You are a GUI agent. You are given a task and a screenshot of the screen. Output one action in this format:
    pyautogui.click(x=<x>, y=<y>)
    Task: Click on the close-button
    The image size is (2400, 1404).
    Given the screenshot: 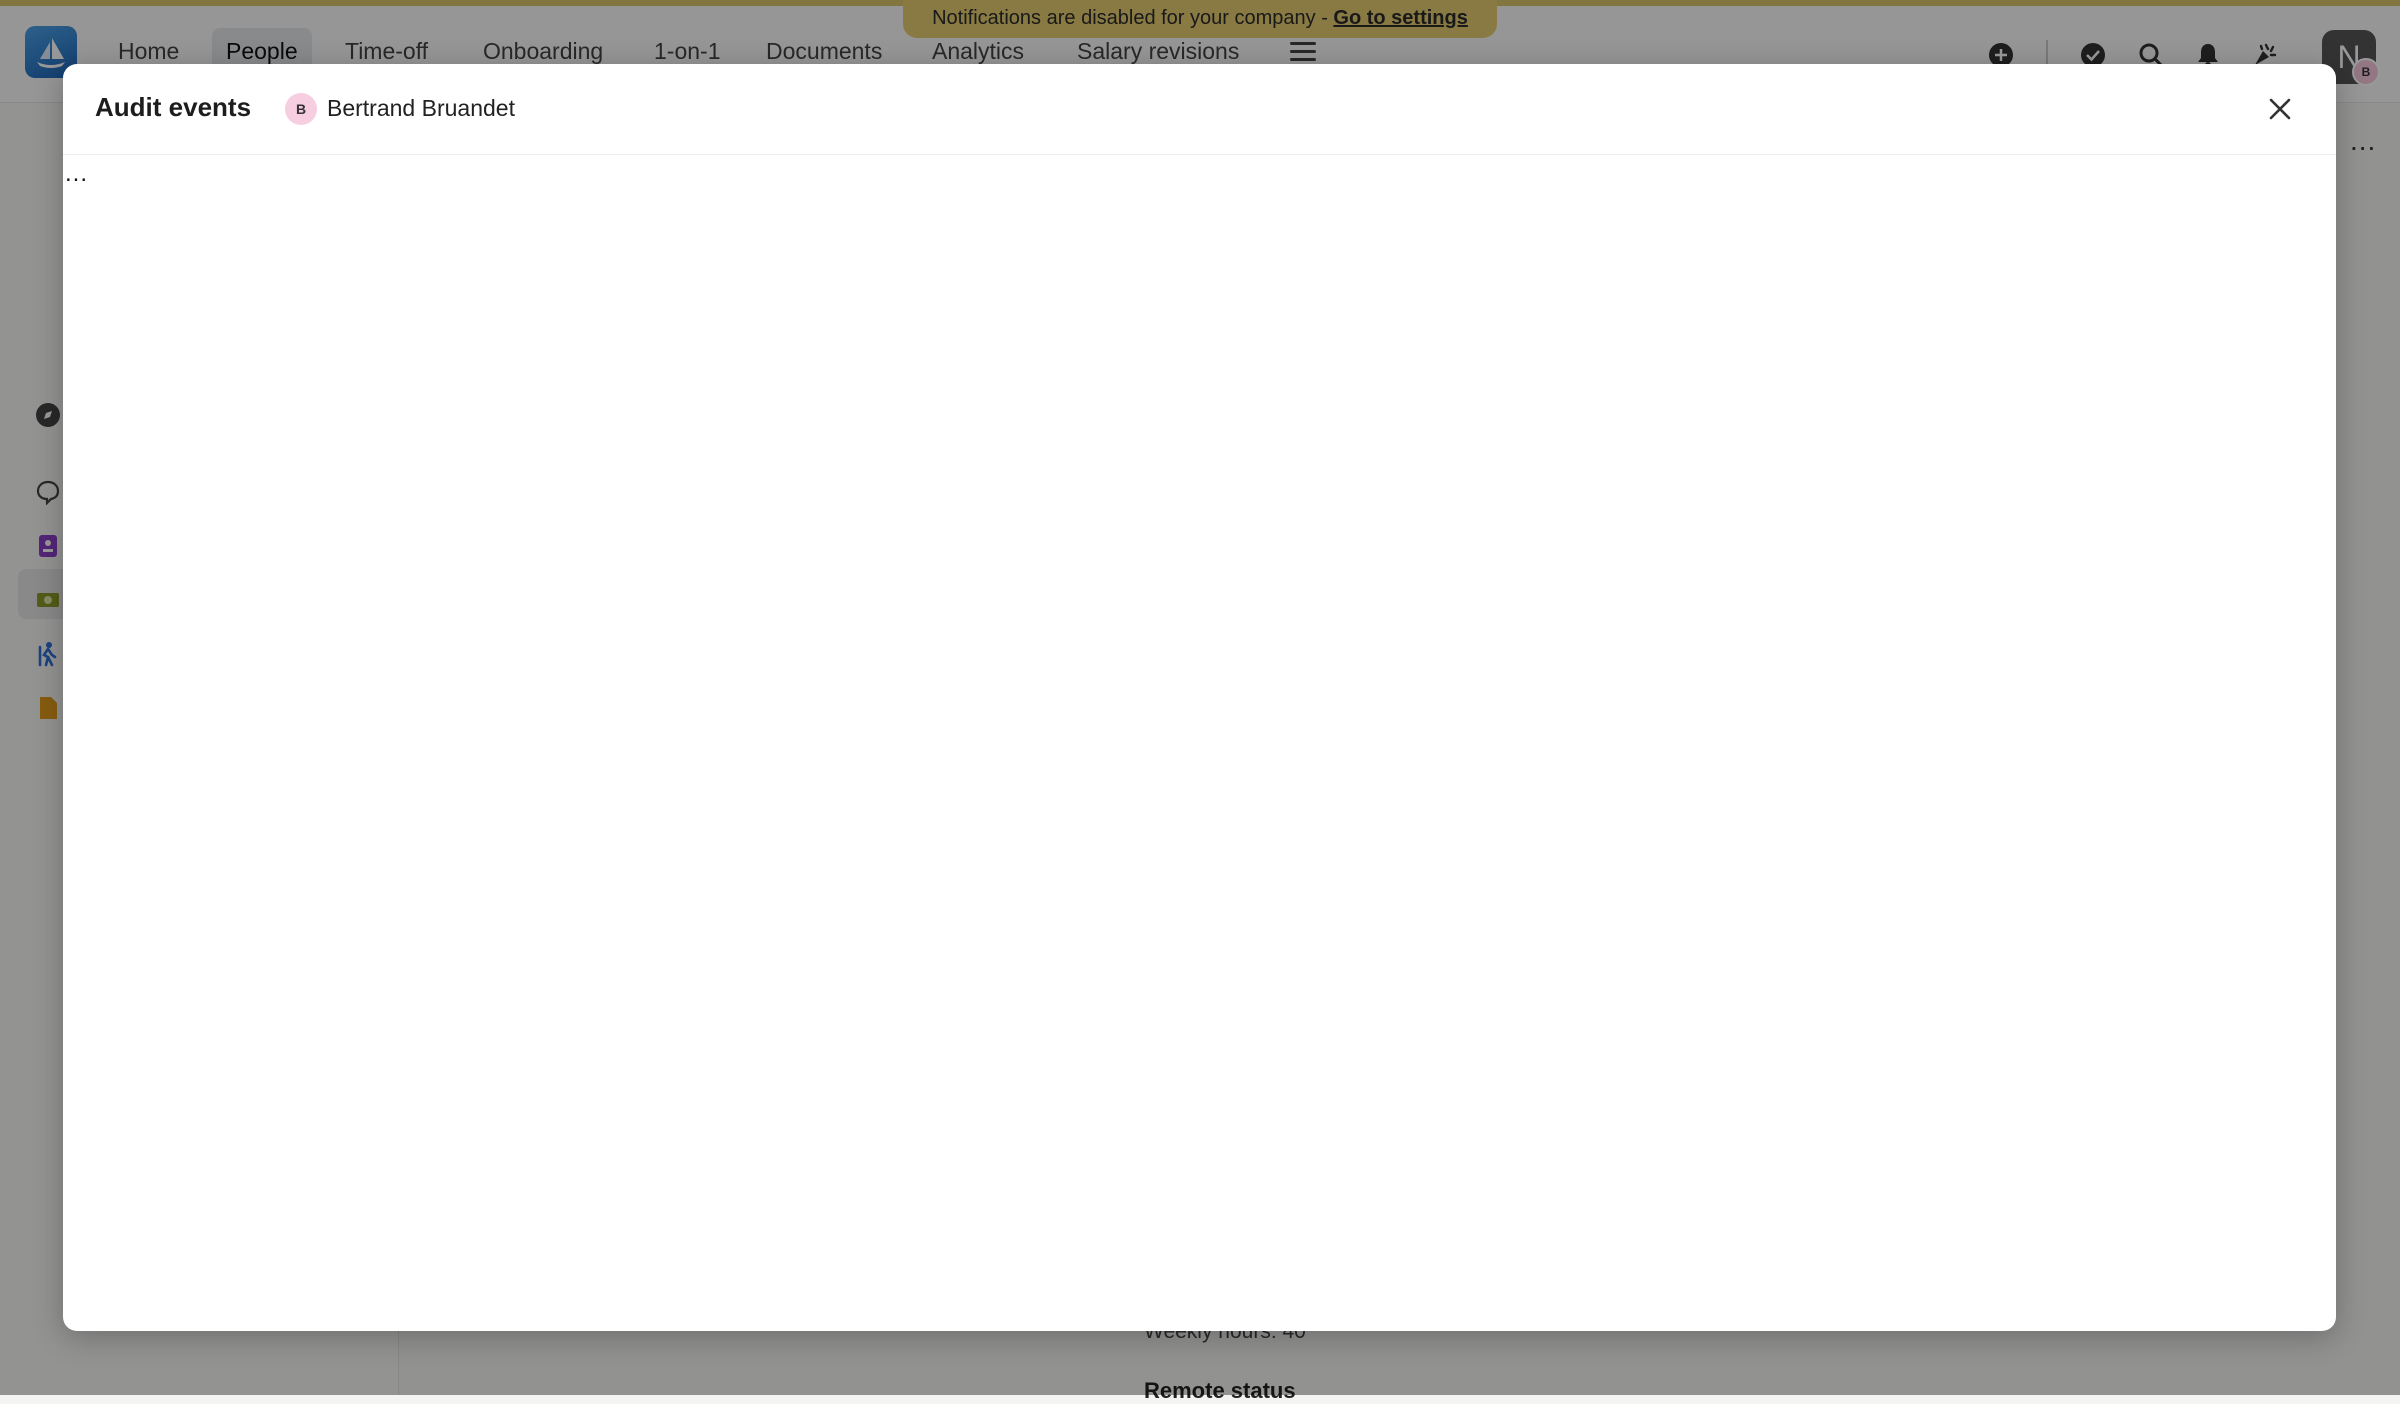 What is the action you would take?
    pyautogui.click(x=2280, y=109)
    